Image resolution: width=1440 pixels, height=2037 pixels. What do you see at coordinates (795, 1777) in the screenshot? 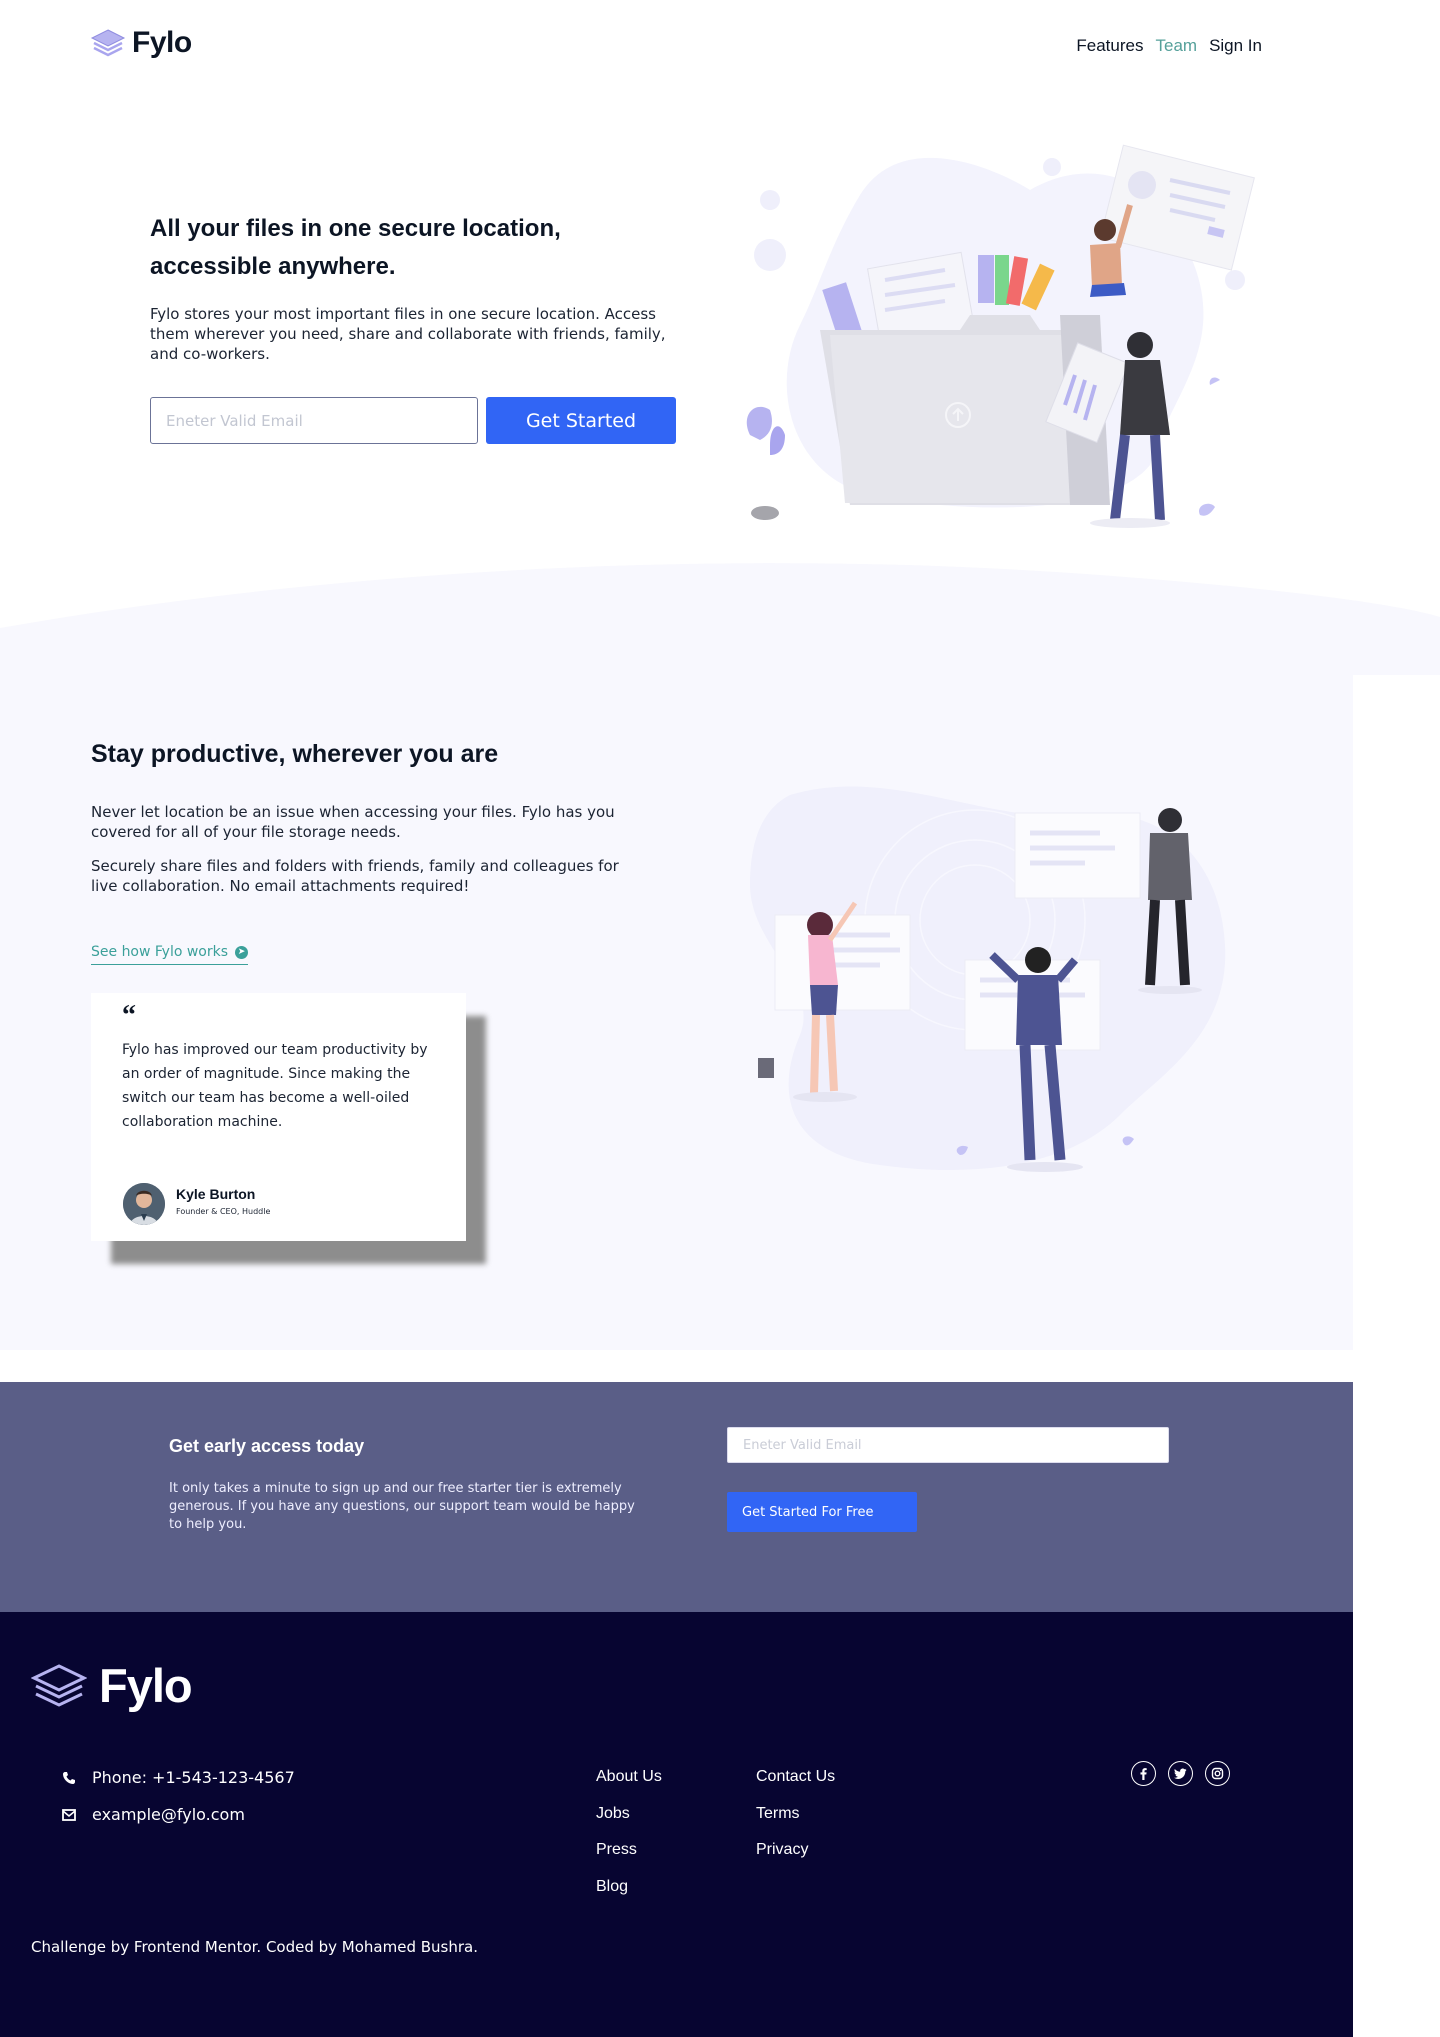
I see `footer-link-contact-us: Contact Us` at bounding box center [795, 1777].